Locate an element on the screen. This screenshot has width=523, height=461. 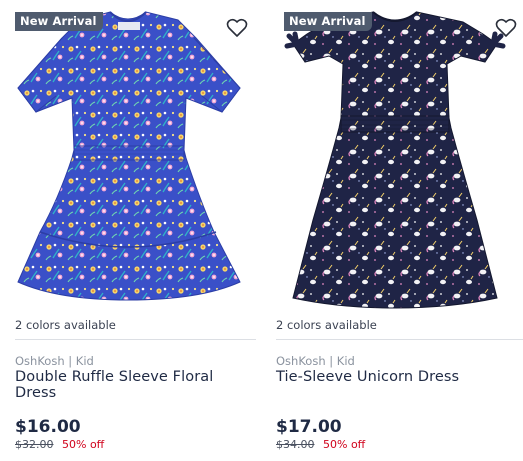
sale-price: $17.00 is located at coordinates (309, 427).